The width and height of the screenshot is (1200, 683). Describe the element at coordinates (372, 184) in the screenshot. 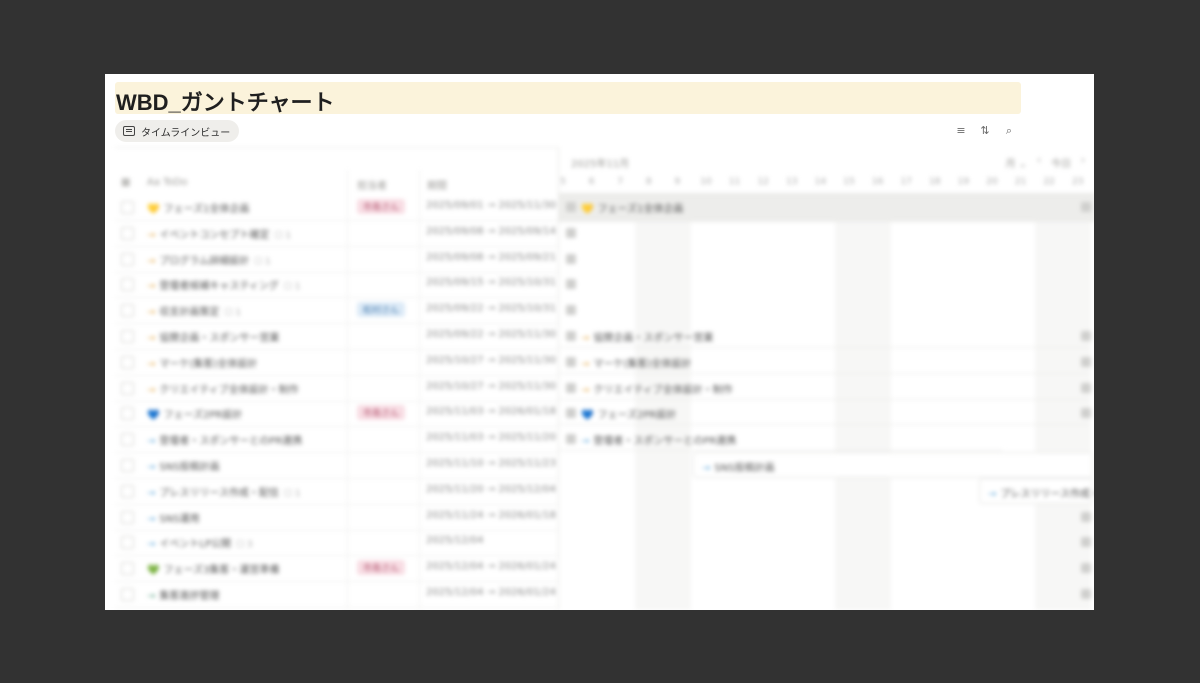

I see `column-header-owner: 担当者` at that location.